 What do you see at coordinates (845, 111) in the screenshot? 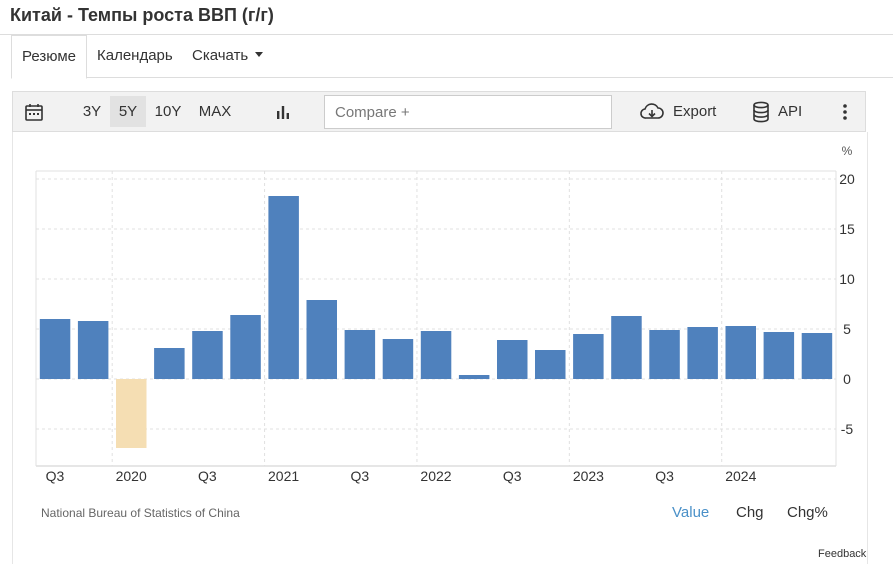
I see `more-options-icon` at bounding box center [845, 111].